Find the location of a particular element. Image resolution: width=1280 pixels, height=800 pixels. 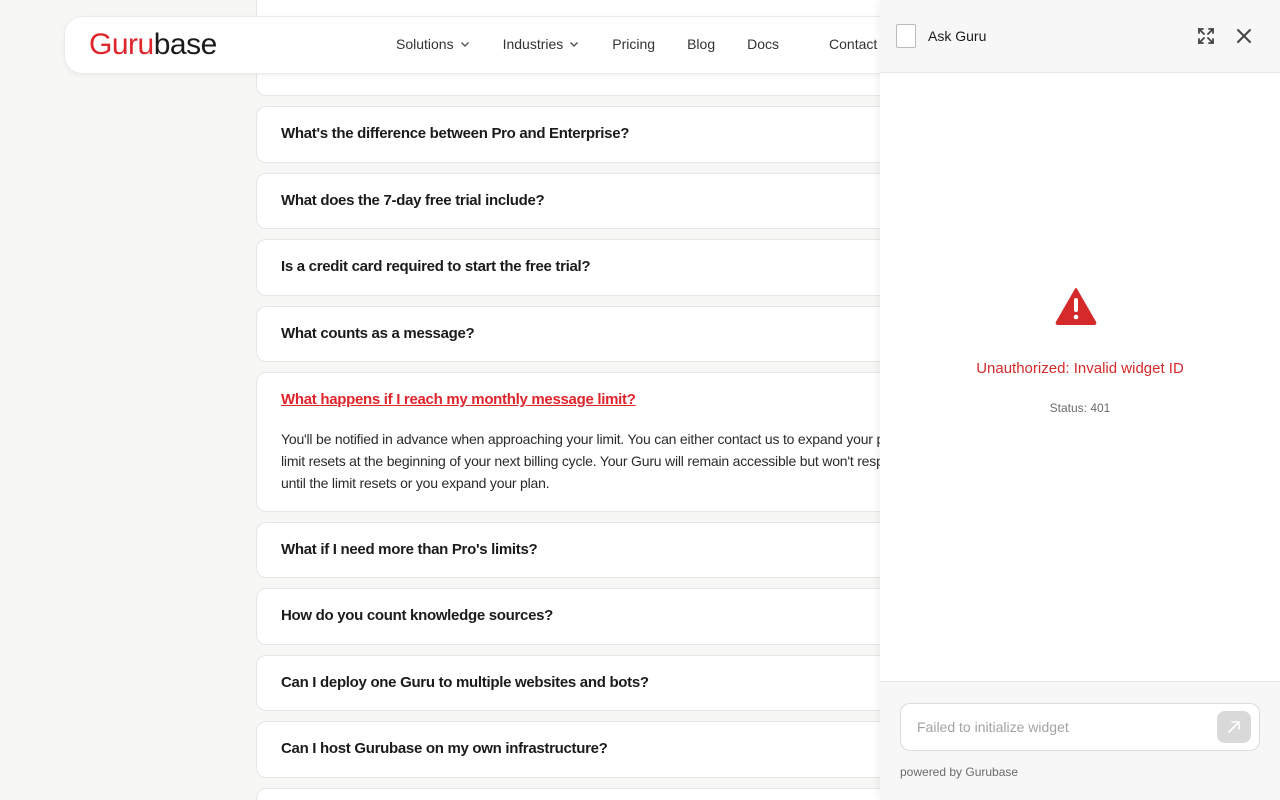

message-input is located at coordinates (1080, 727).